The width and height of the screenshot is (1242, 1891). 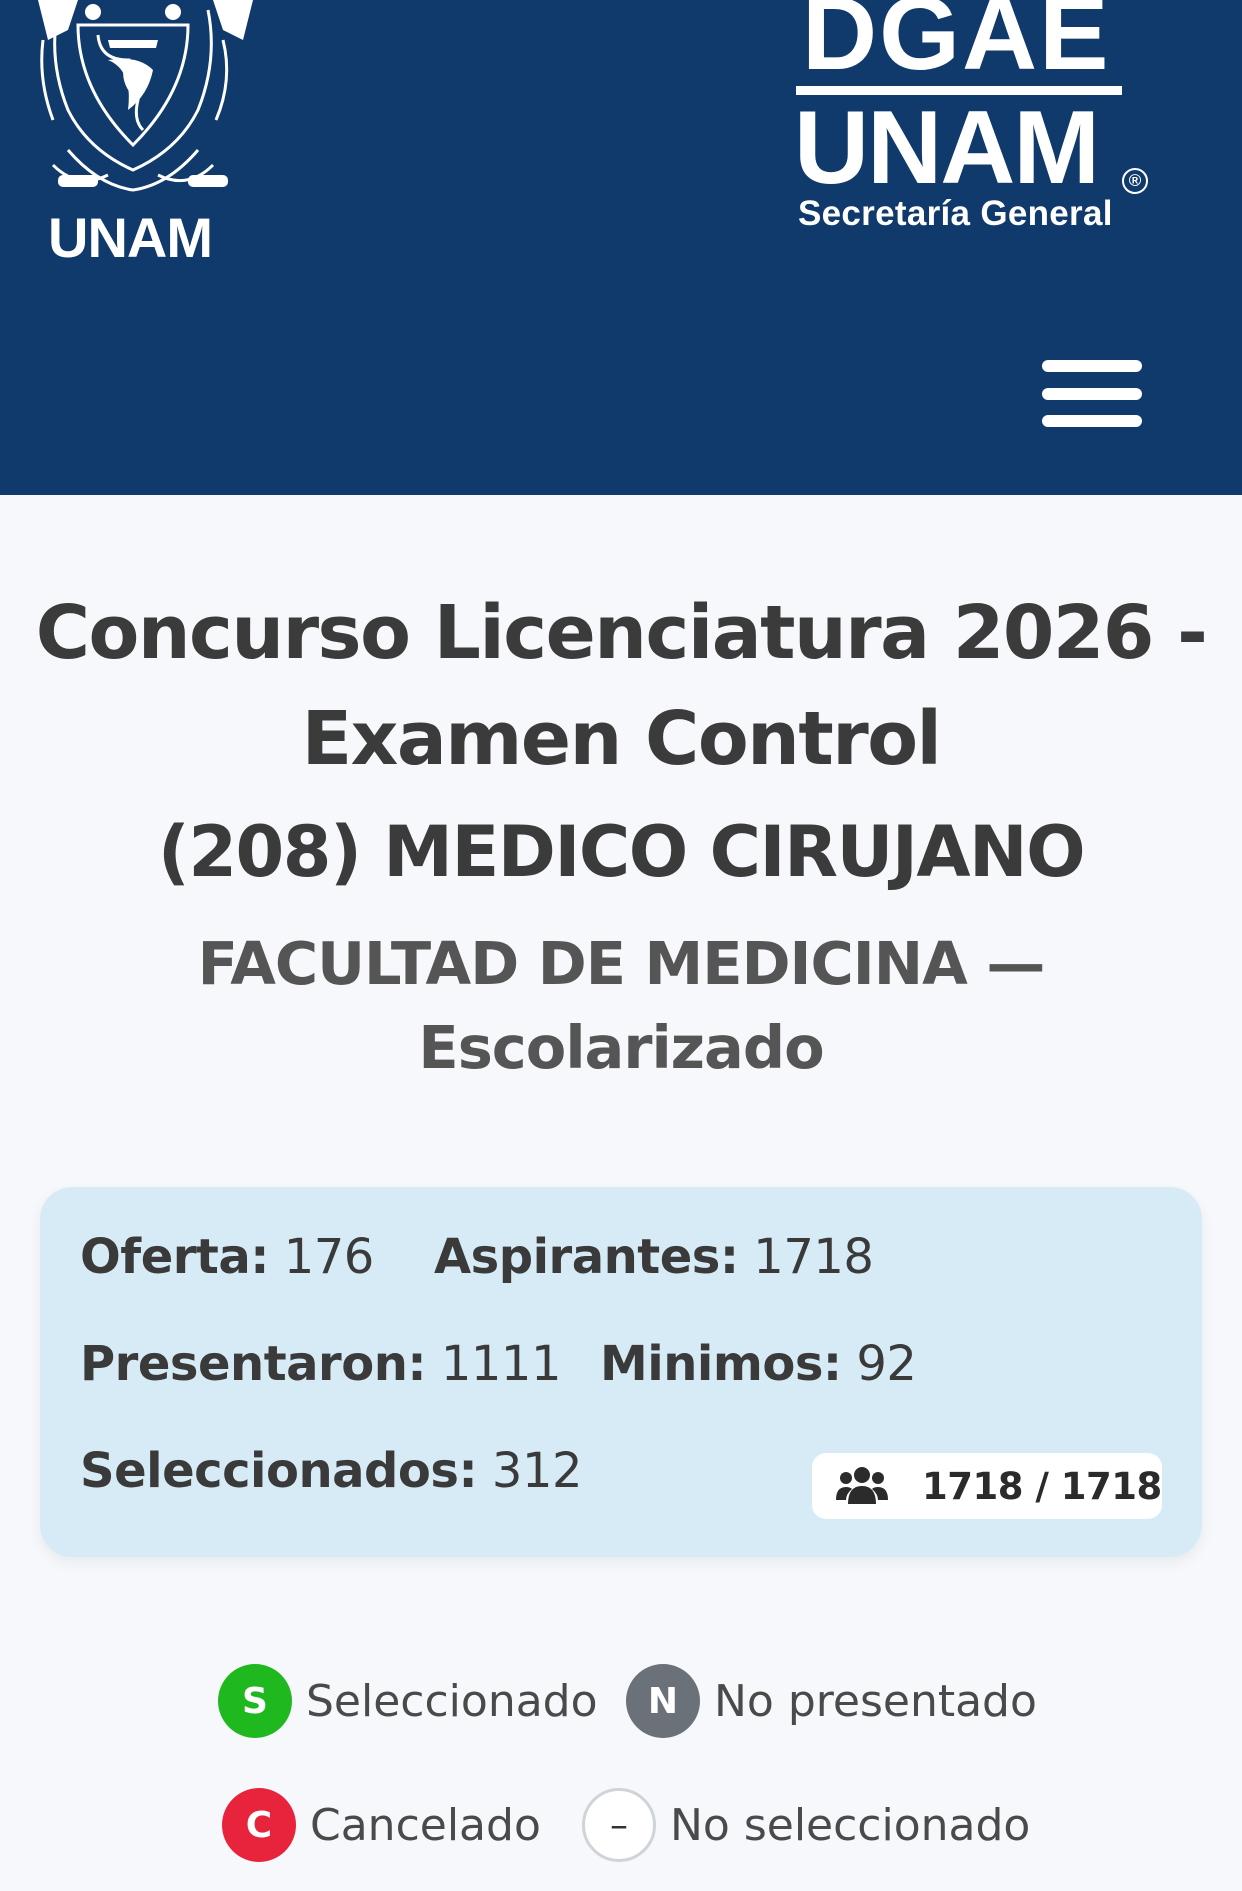 What do you see at coordinates (253, 1364) in the screenshot?
I see `stat-presentaron-label: Presentaron:` at bounding box center [253, 1364].